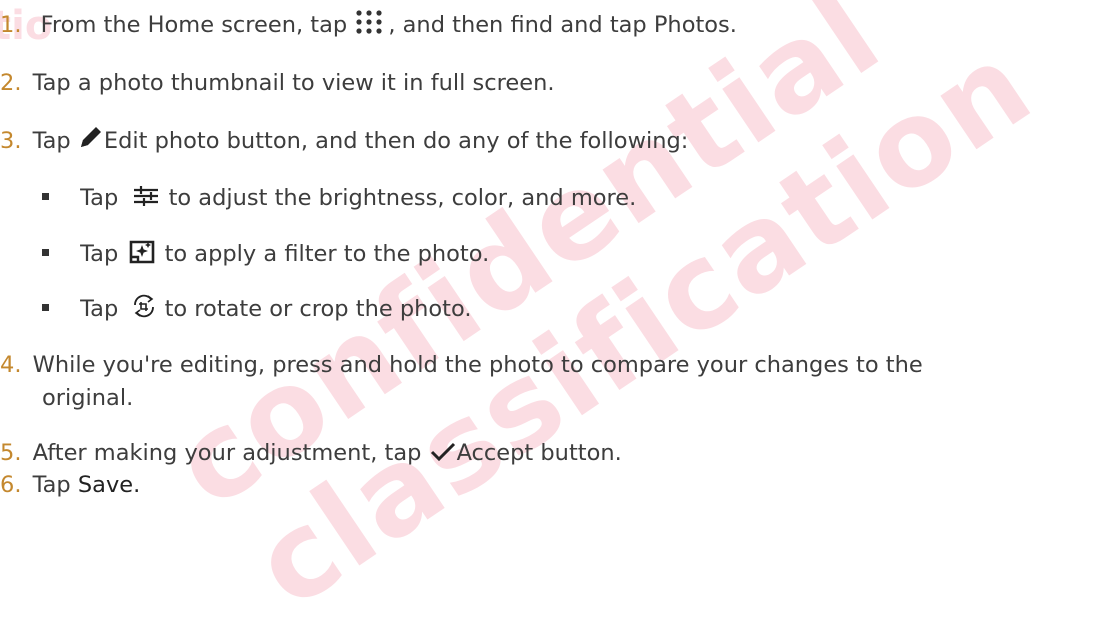  Describe the element at coordinates (443, 450) in the screenshot. I see `checkmark-icon` at that location.